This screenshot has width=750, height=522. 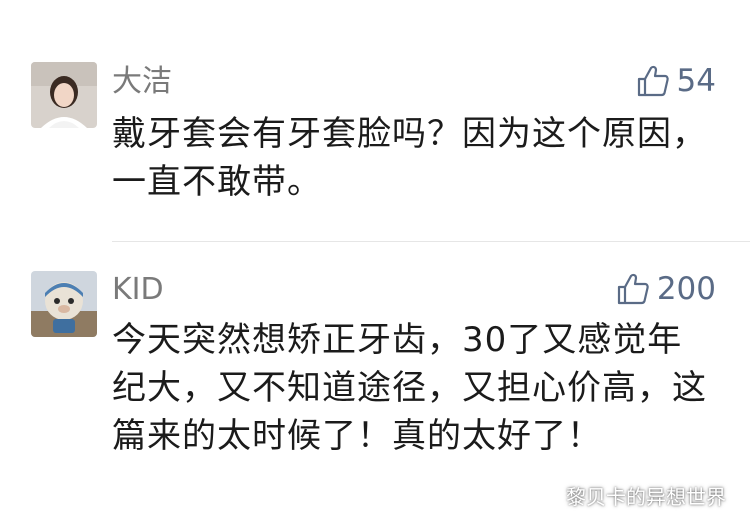 What do you see at coordinates (686, 289) in the screenshot?
I see `like-count: 200` at bounding box center [686, 289].